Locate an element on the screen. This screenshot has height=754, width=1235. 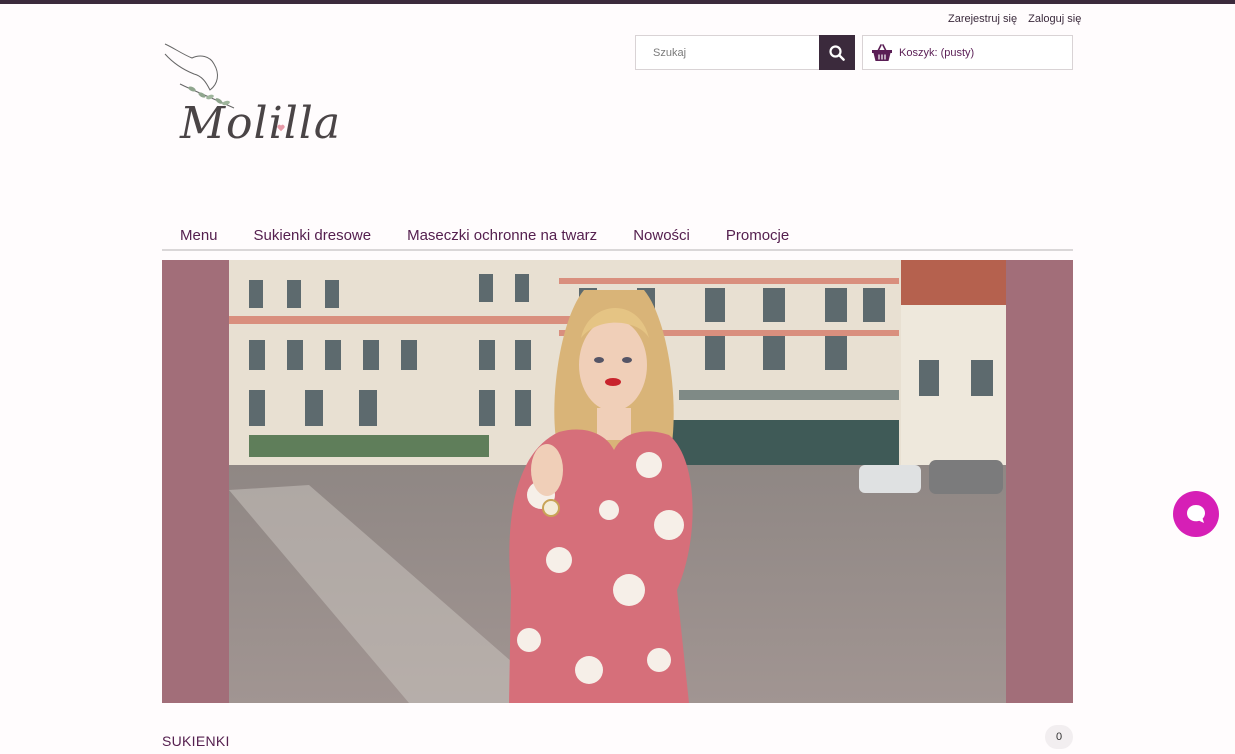
search-button is located at coordinates (837, 52).